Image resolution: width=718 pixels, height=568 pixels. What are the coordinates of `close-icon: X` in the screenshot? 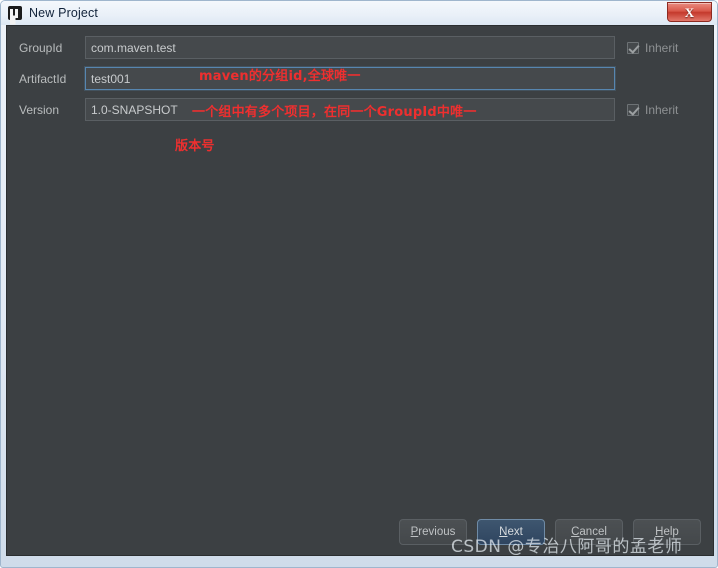 It's located at (689, 12).